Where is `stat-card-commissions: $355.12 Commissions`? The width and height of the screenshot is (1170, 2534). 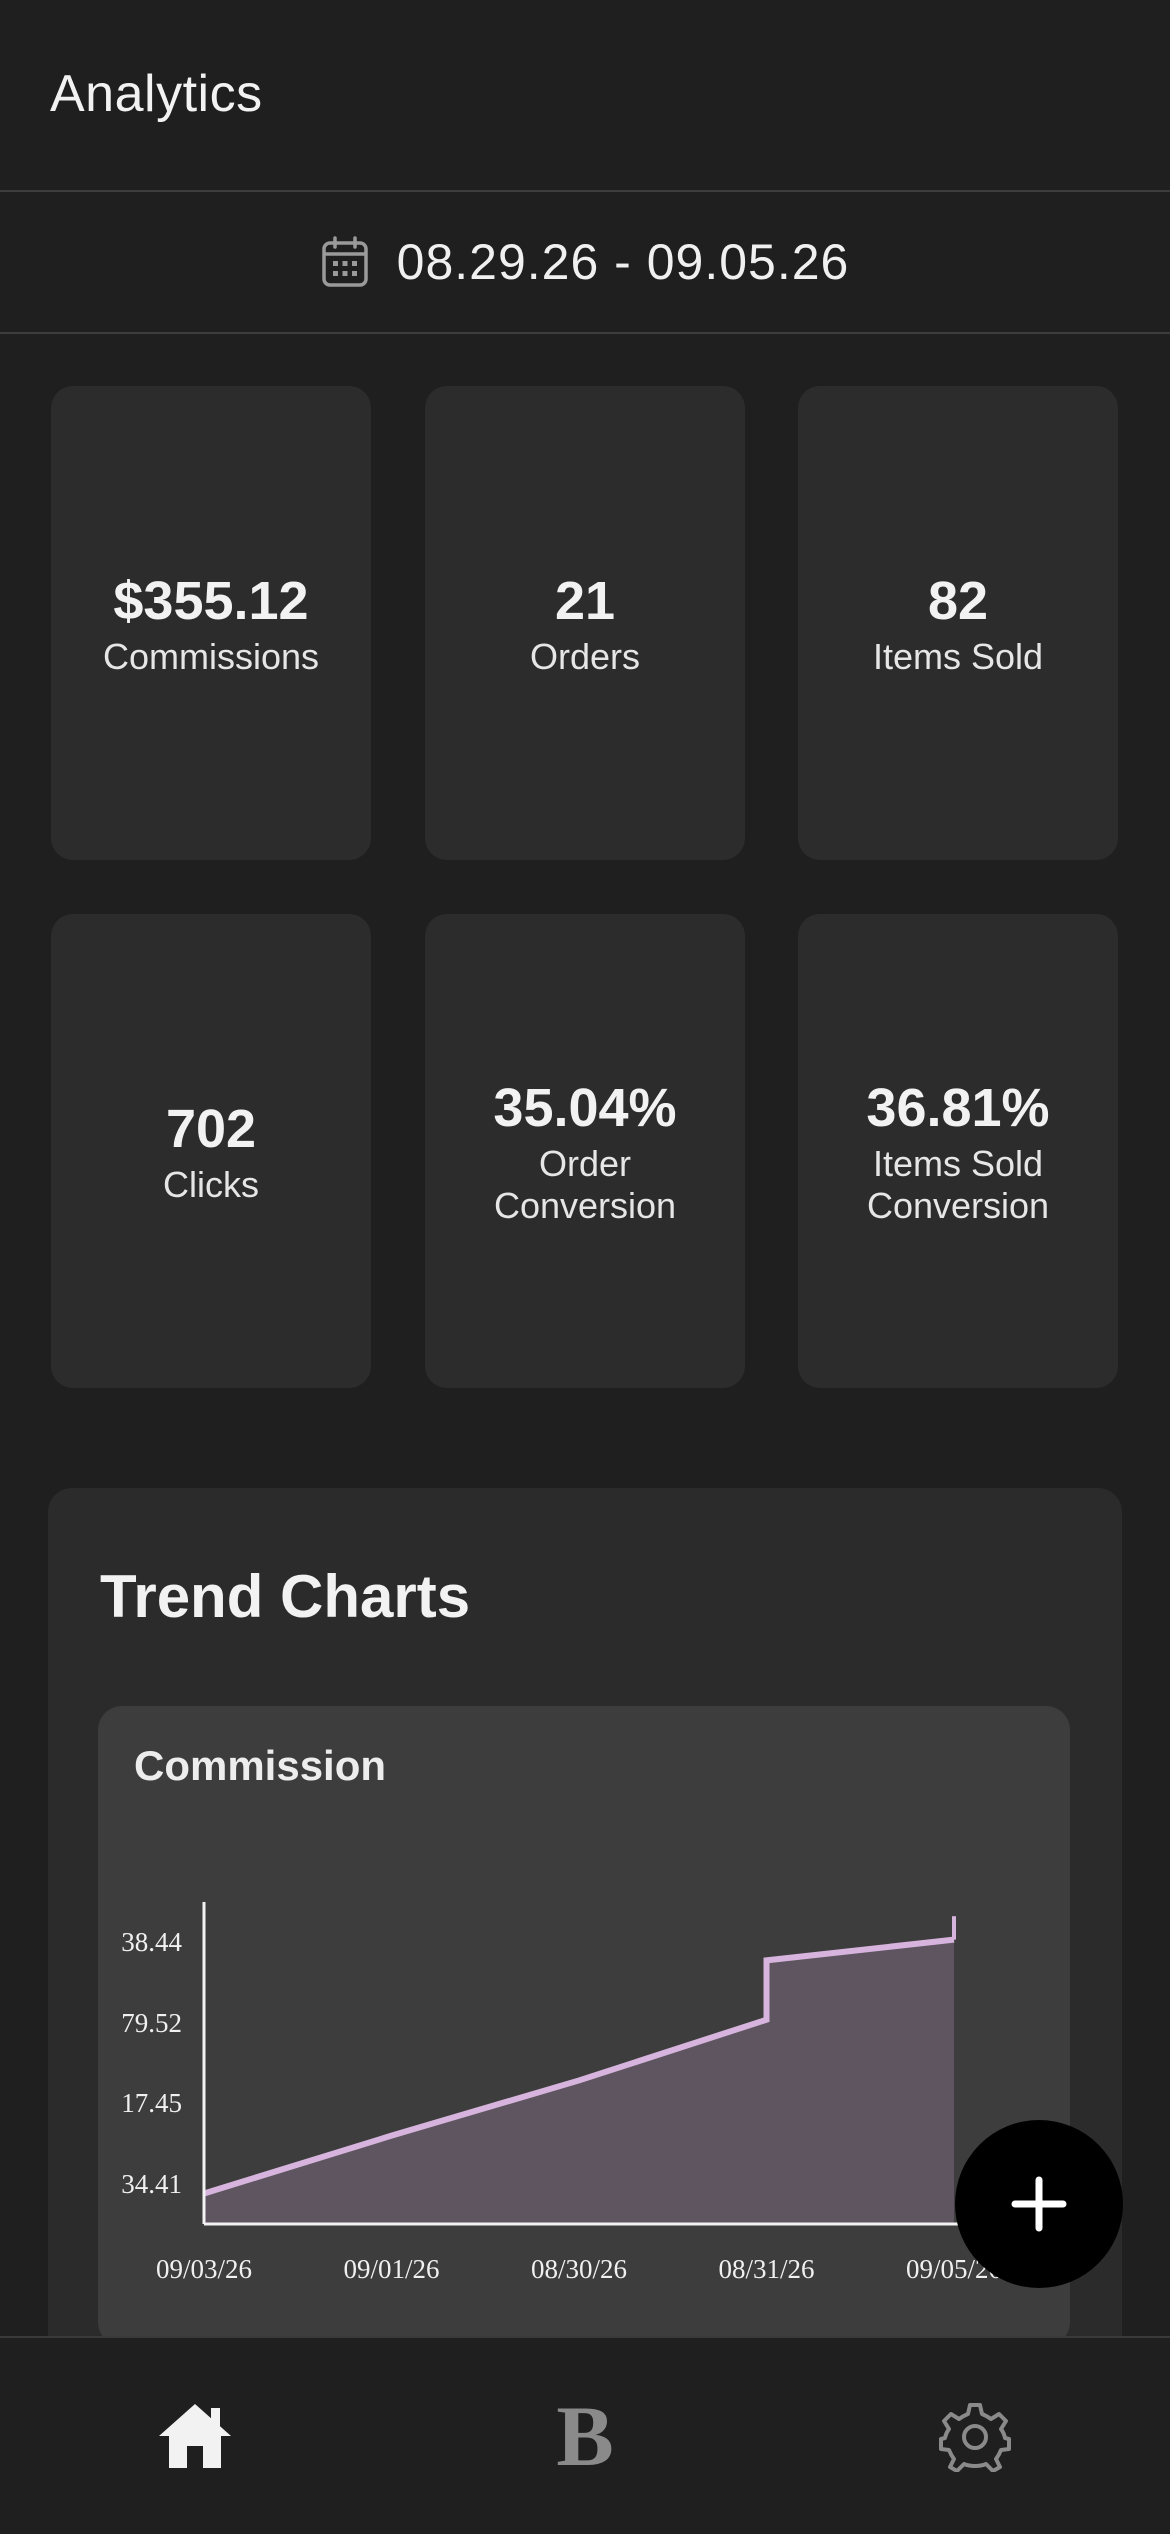 stat-card-commissions: $355.12 Commissions is located at coordinates (211, 623).